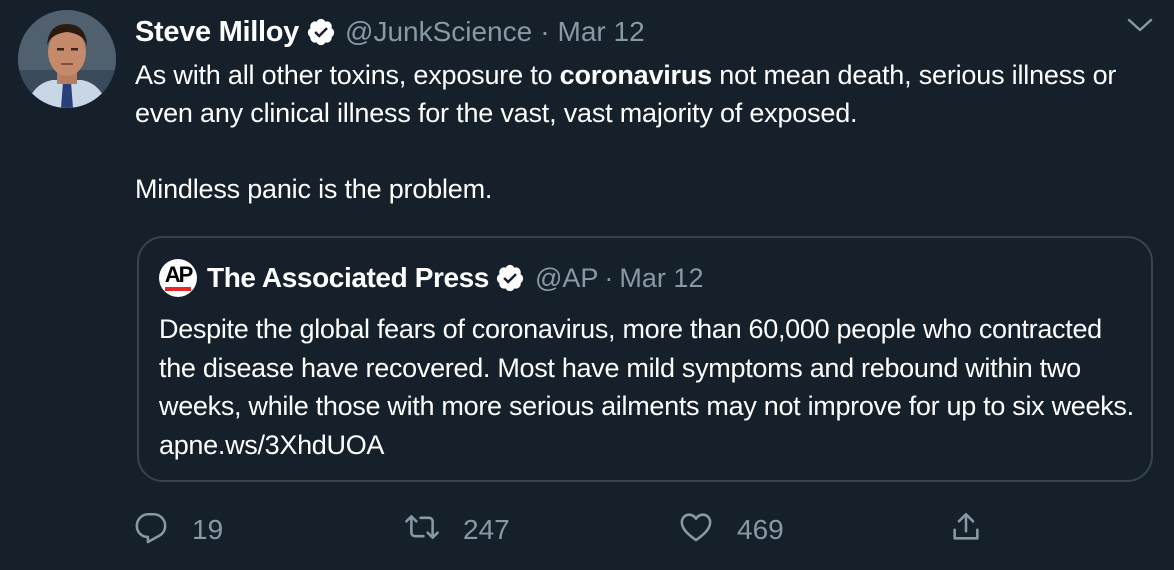  Describe the element at coordinates (584, 530) in the screenshot. I see `tweet-actions-bar: 19 247 469` at that location.